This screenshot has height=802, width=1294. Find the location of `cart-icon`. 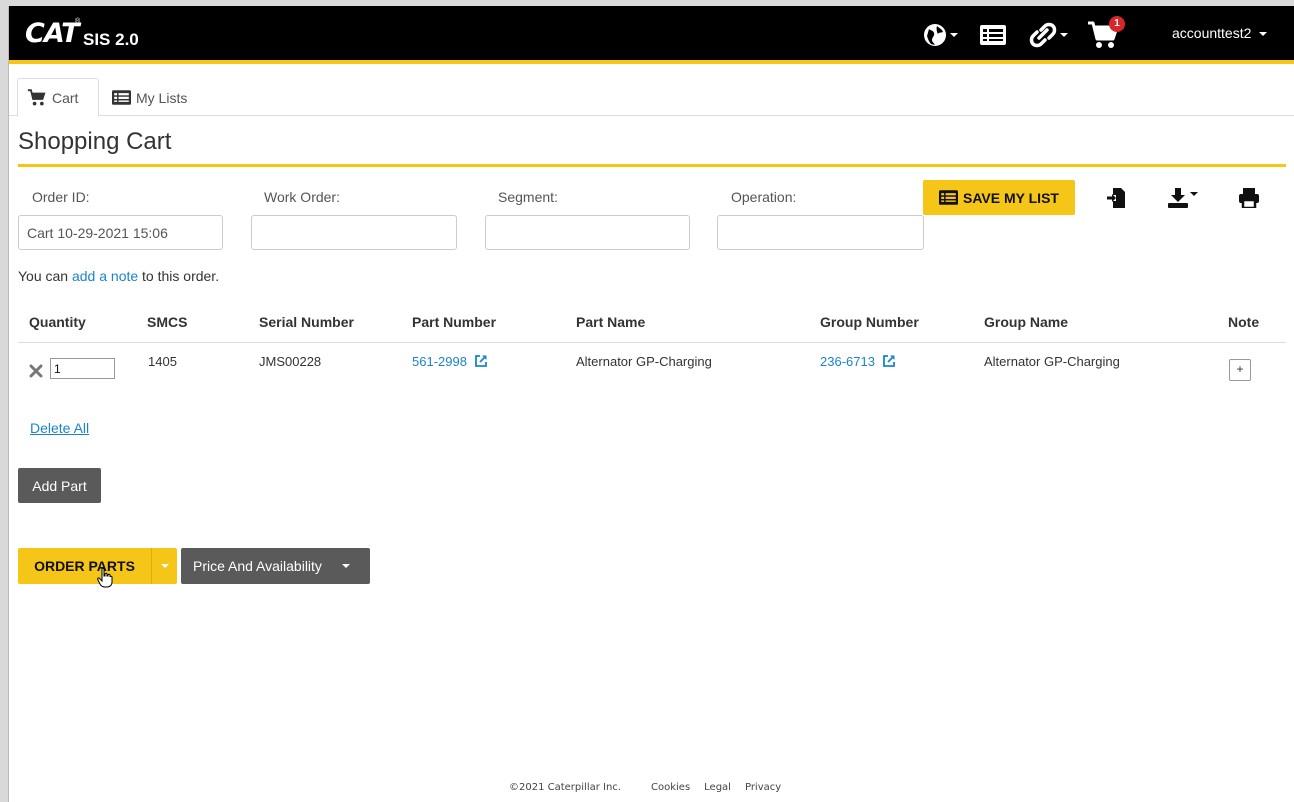

cart-icon is located at coordinates (36, 97).